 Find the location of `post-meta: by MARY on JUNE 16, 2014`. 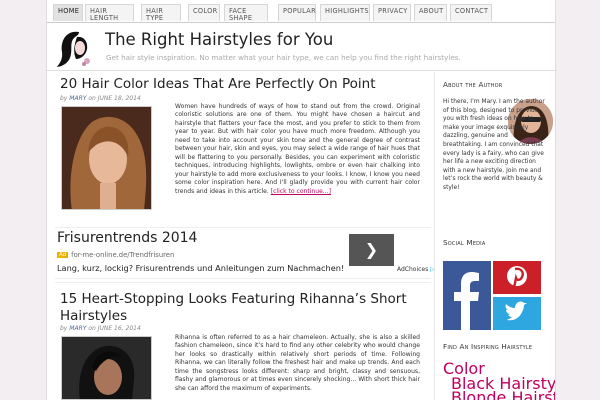

post-meta: by MARY on JUNE 16, 2014 is located at coordinates (100, 328).